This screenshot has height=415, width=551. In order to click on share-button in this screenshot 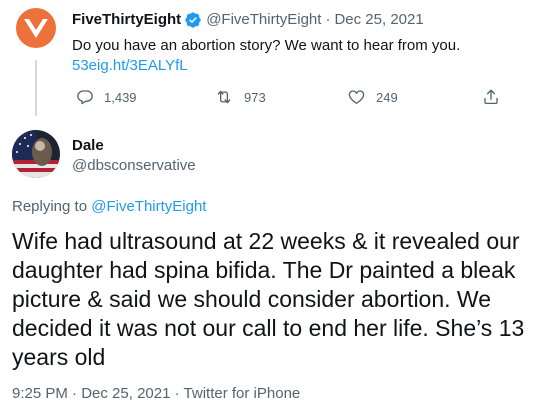, I will do `click(496, 97)`.